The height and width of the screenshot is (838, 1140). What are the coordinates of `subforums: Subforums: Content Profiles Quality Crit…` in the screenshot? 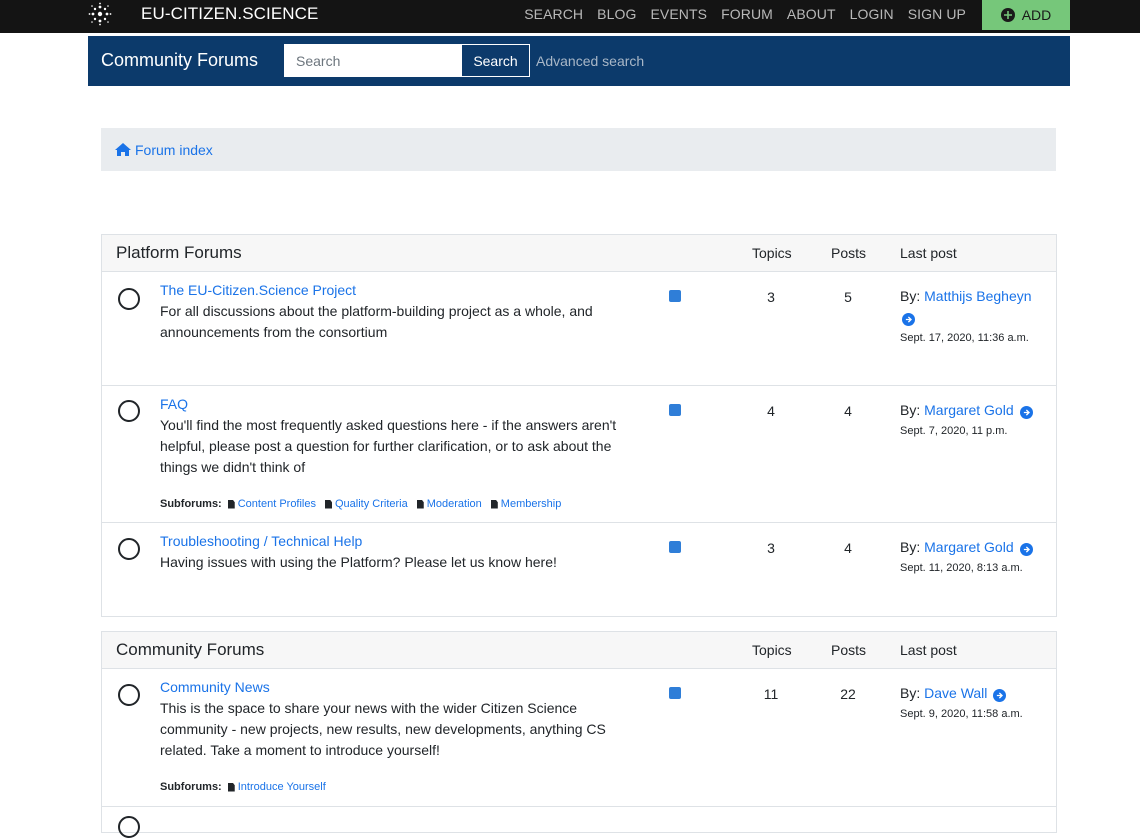 It's located at (365, 504).